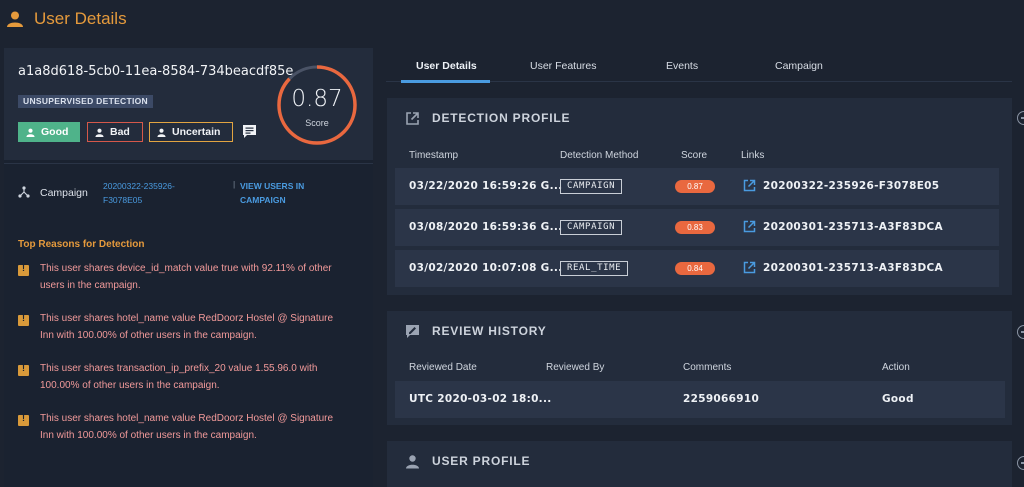  I want to click on user-profile-panel: USER PROFILE, so click(699, 464).